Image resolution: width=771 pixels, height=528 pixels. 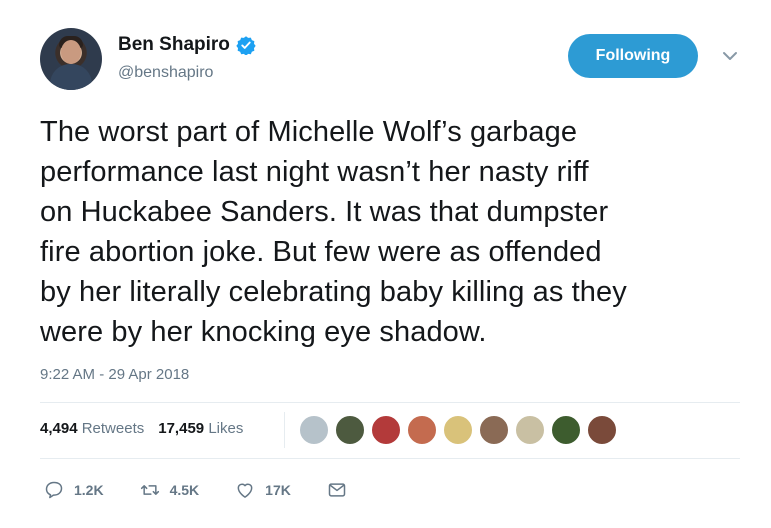 What do you see at coordinates (181, 428) in the screenshot?
I see `likes-count: 17,459` at bounding box center [181, 428].